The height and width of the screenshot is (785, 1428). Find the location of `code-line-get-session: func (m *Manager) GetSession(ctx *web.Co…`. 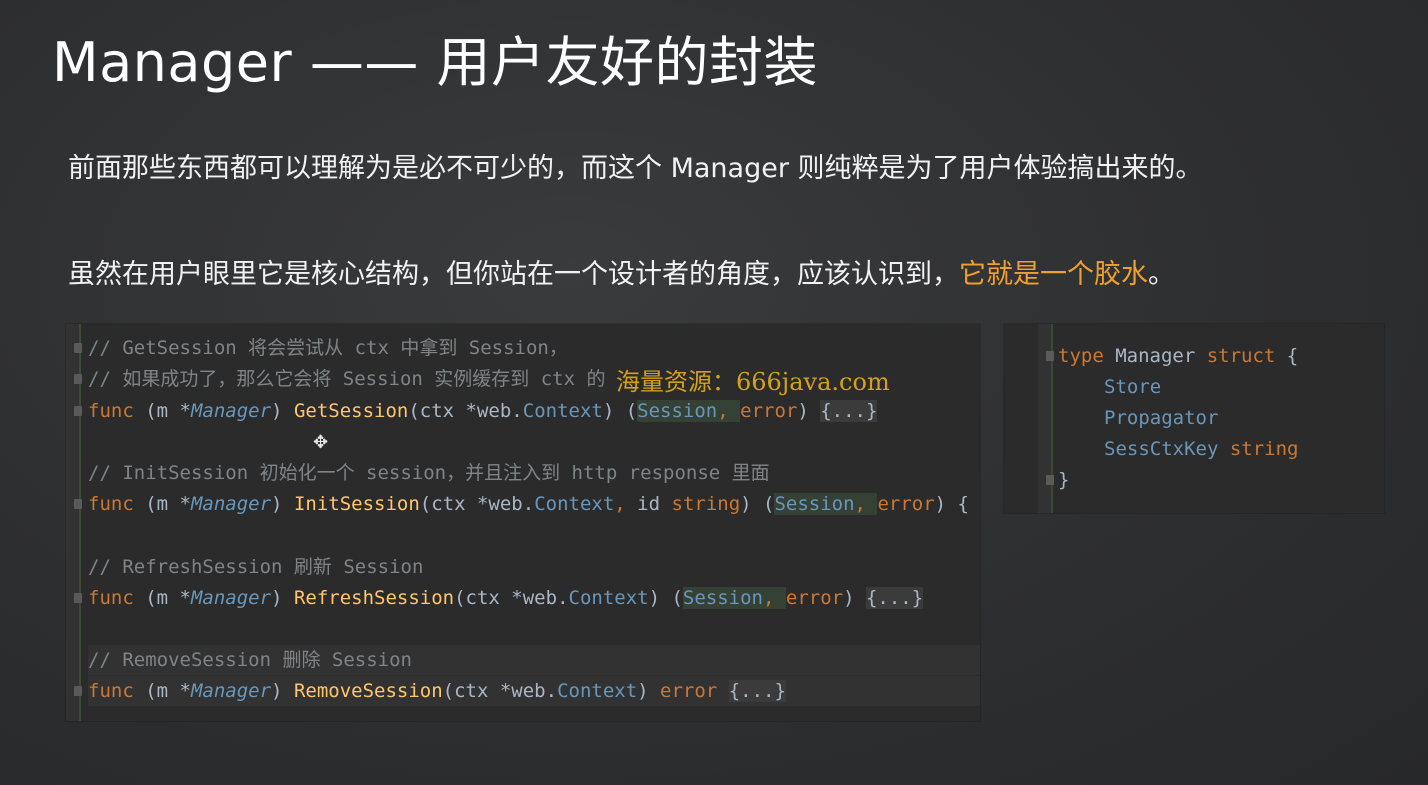

code-line-get-session: func (m *Manager) GetSession(ctx *web.Co… is located at coordinates (483, 411).